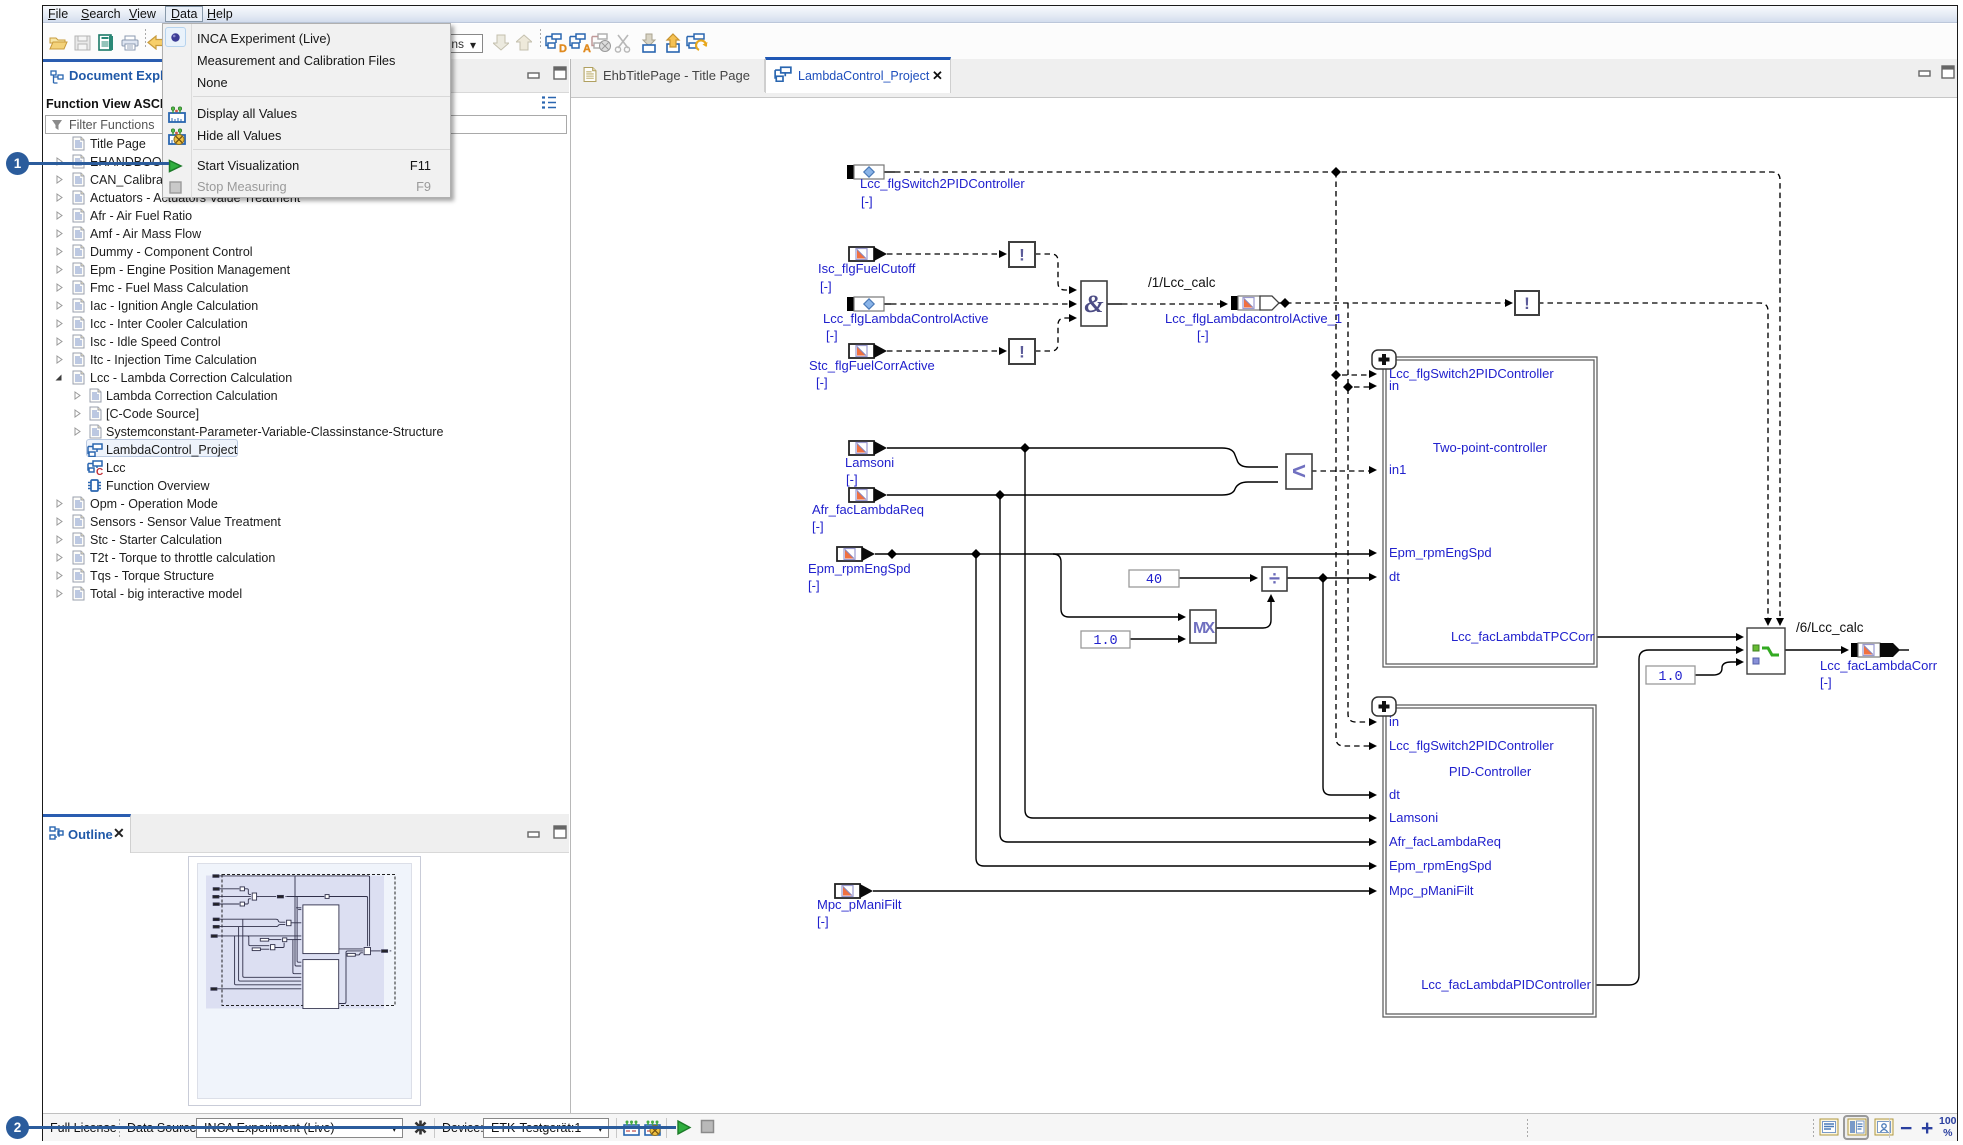 The image size is (1963, 1145). I want to click on svg-text: Stc_flgFuelCorrActive, so click(872, 365).